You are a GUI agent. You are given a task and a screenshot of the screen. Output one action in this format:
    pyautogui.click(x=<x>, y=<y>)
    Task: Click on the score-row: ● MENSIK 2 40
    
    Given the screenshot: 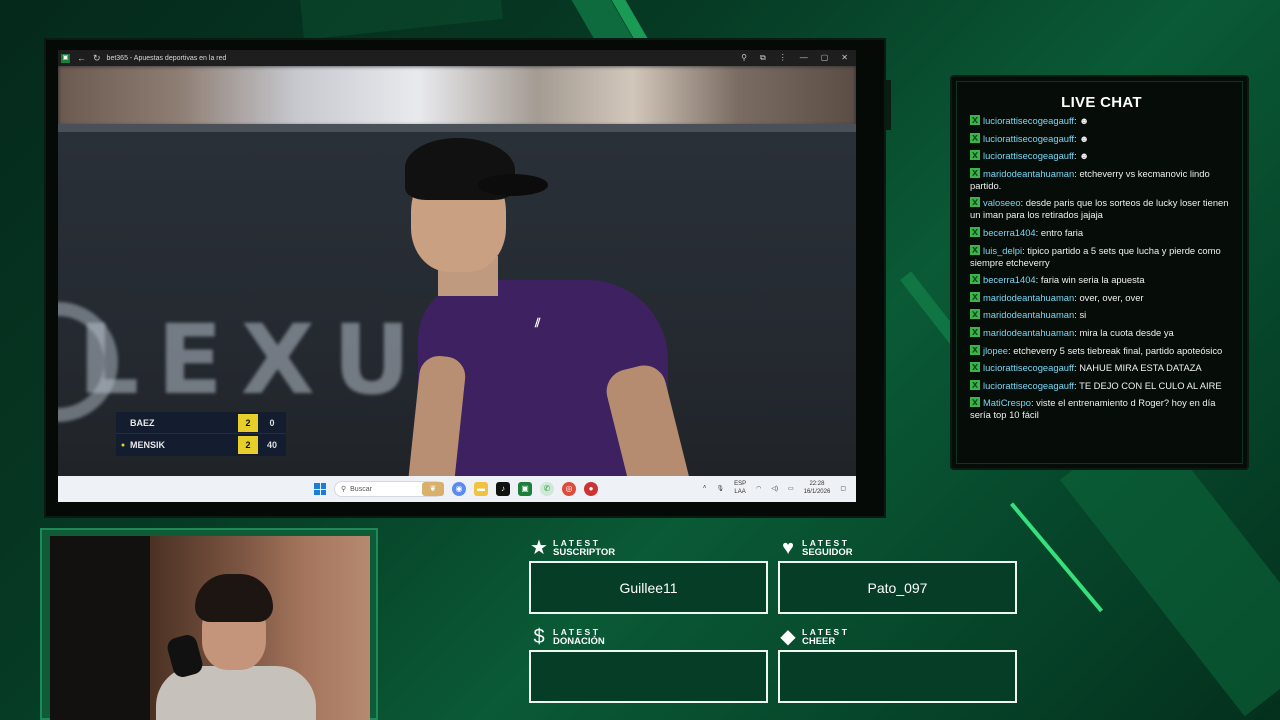 What is the action you would take?
    pyautogui.click(x=201, y=445)
    